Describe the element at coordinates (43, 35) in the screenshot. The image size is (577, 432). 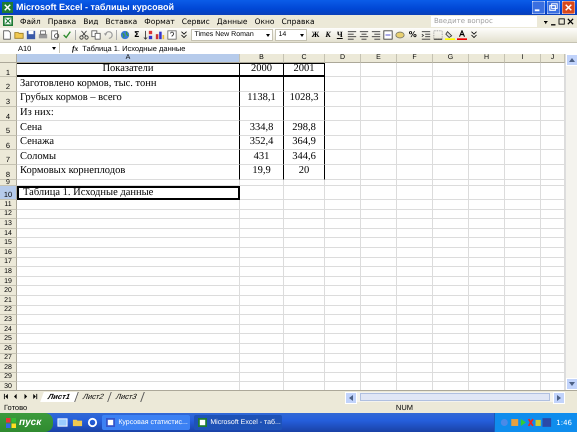
I see `printer-icon` at that location.